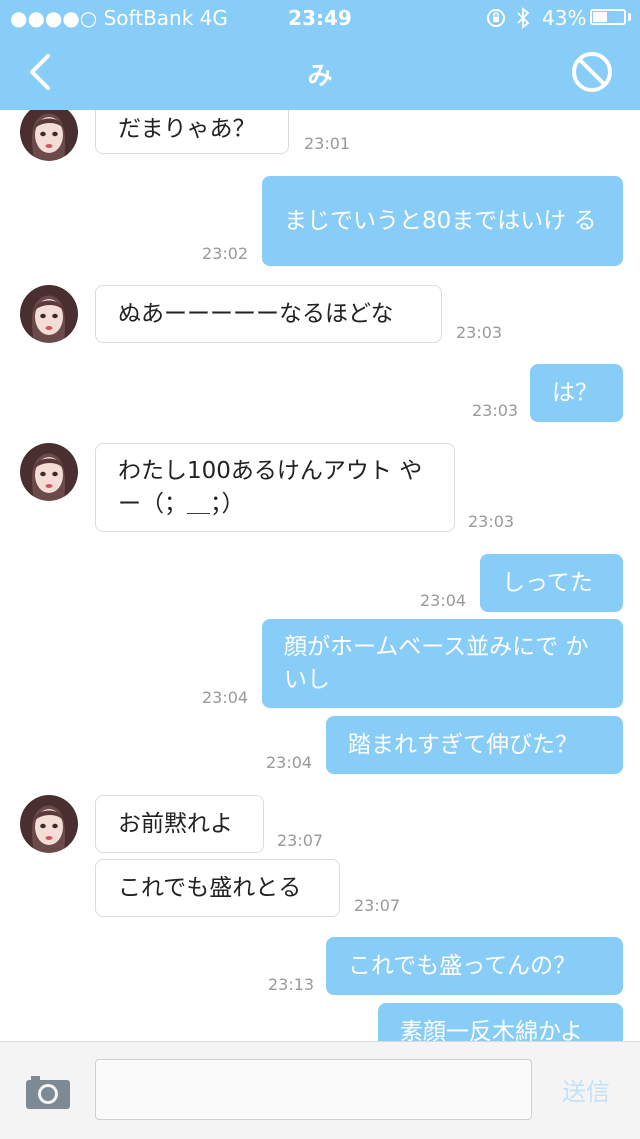  I want to click on bluetooth-icon, so click(523, 20).